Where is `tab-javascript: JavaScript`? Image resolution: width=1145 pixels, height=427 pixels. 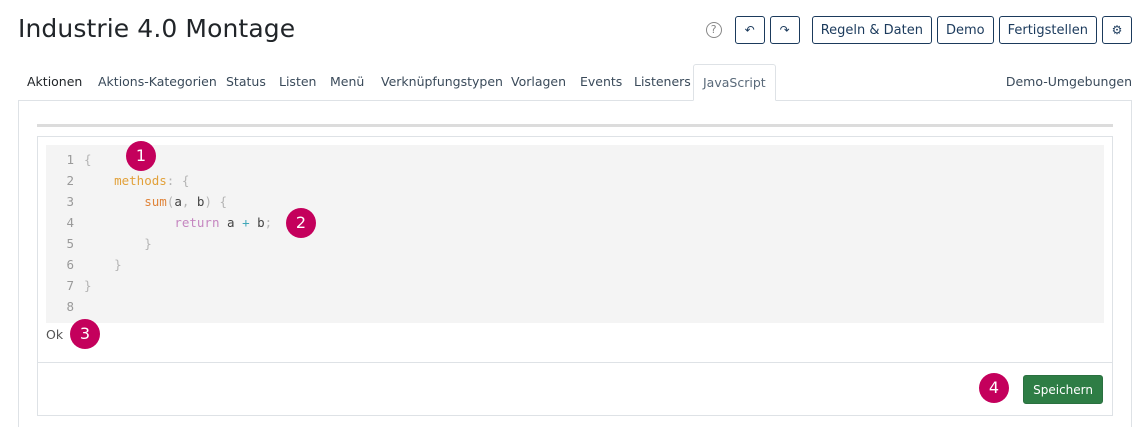
tab-javascript: JavaScript is located at coordinates (734, 82).